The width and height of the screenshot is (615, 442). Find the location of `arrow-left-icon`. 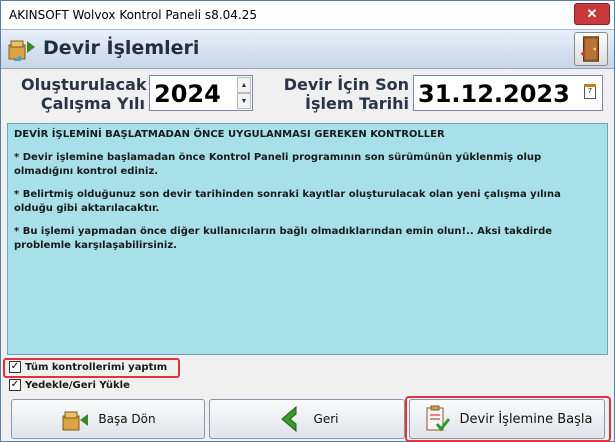

arrow-left-icon is located at coordinates (288, 419).